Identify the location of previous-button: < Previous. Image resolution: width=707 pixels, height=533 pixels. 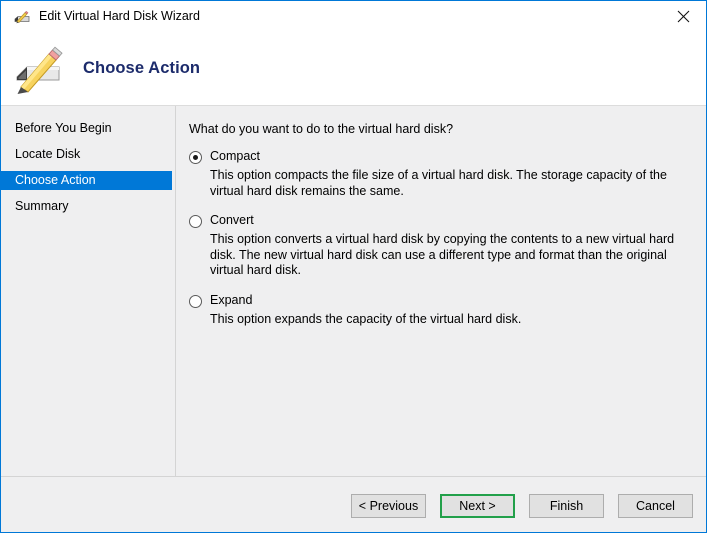
(388, 505).